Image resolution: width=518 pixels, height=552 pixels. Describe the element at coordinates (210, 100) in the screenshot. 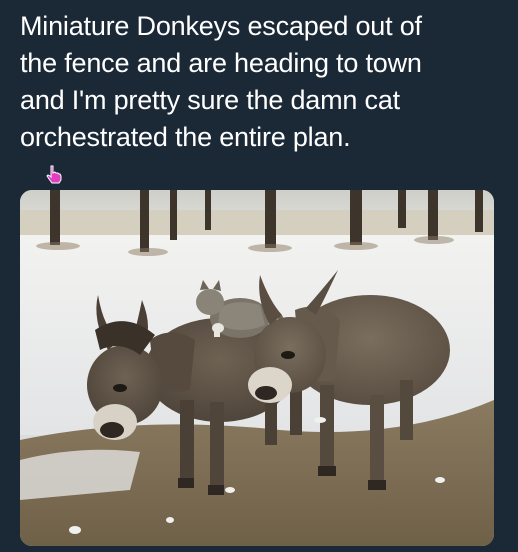

I see `caption-line: and I'm pretty sure the damn cat` at that location.